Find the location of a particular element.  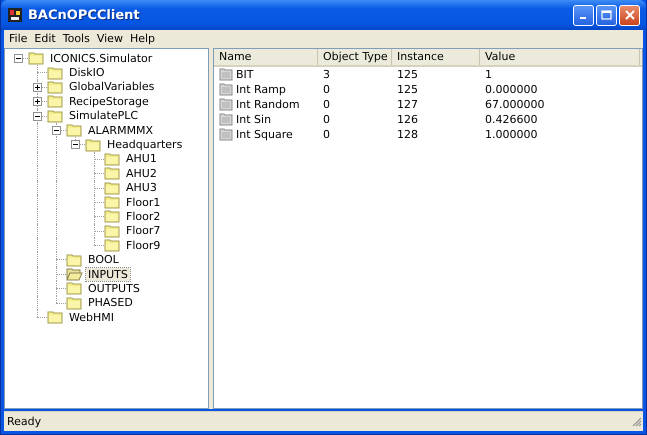

table-cell: 0.426600 is located at coordinates (511, 119).